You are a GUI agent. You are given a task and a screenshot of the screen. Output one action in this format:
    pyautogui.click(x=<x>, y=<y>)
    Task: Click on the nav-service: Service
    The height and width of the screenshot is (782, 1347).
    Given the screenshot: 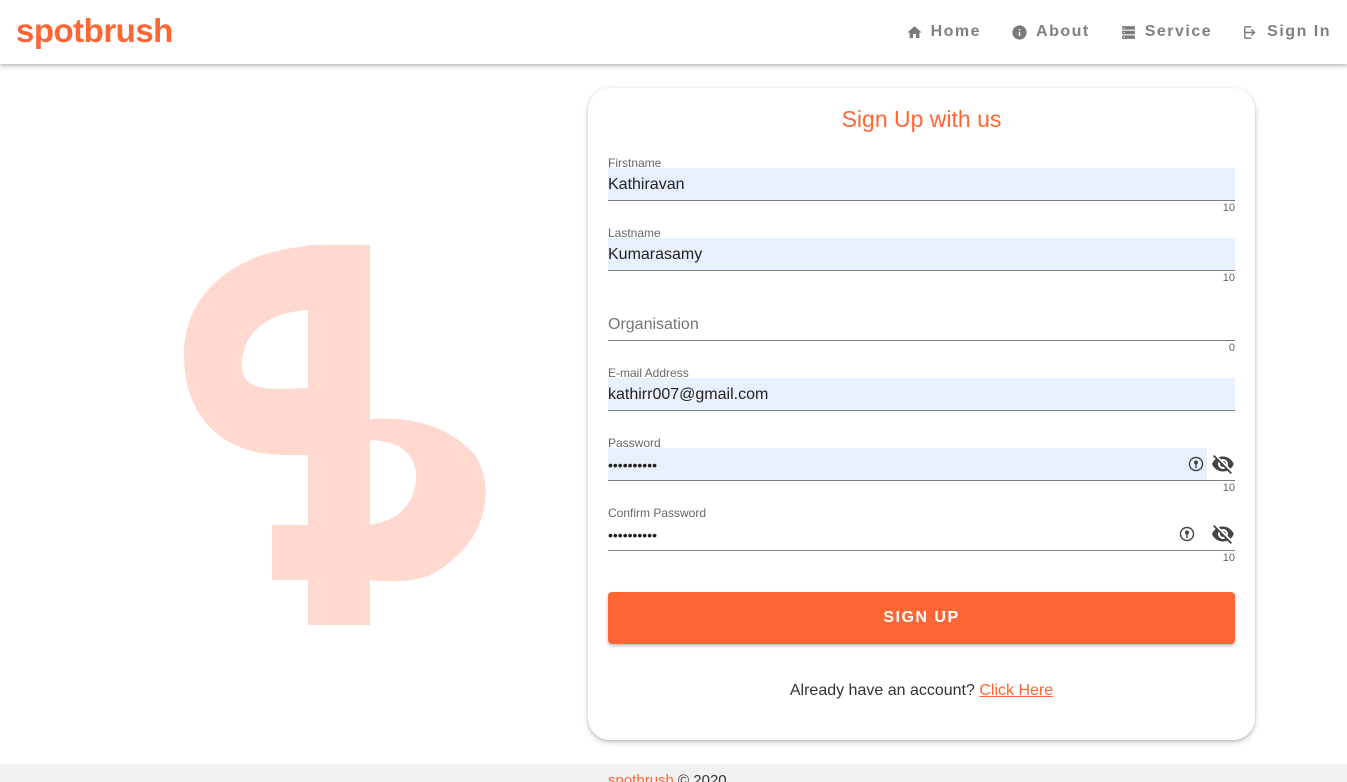 What is the action you would take?
    pyautogui.click(x=1166, y=32)
    